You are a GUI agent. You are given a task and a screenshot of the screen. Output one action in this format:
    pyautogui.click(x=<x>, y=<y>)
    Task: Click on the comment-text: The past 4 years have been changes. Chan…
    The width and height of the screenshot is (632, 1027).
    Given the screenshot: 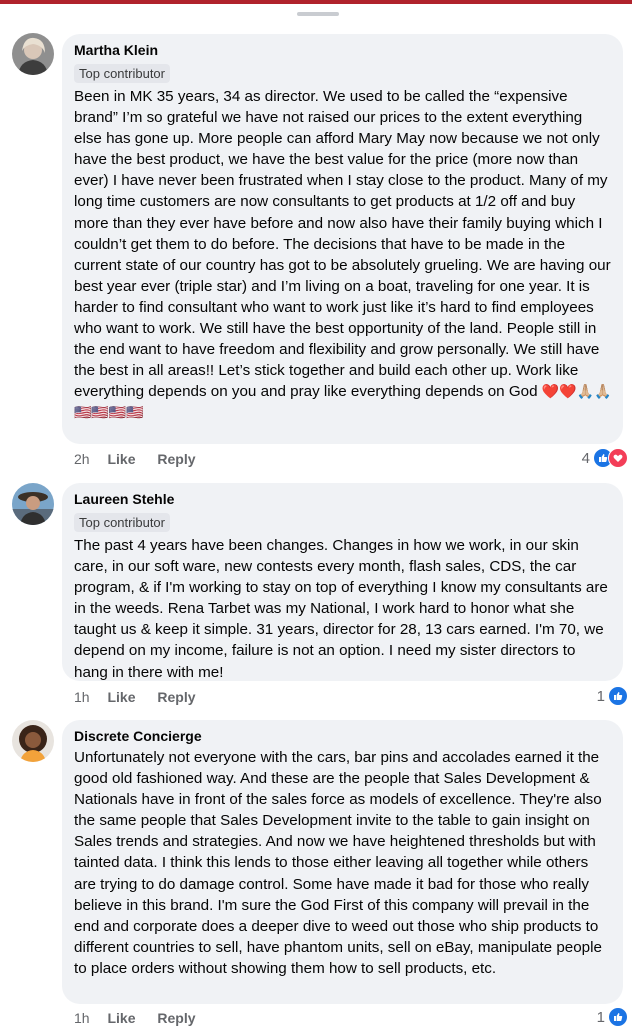 What is the action you would take?
    pyautogui.click(x=341, y=609)
    